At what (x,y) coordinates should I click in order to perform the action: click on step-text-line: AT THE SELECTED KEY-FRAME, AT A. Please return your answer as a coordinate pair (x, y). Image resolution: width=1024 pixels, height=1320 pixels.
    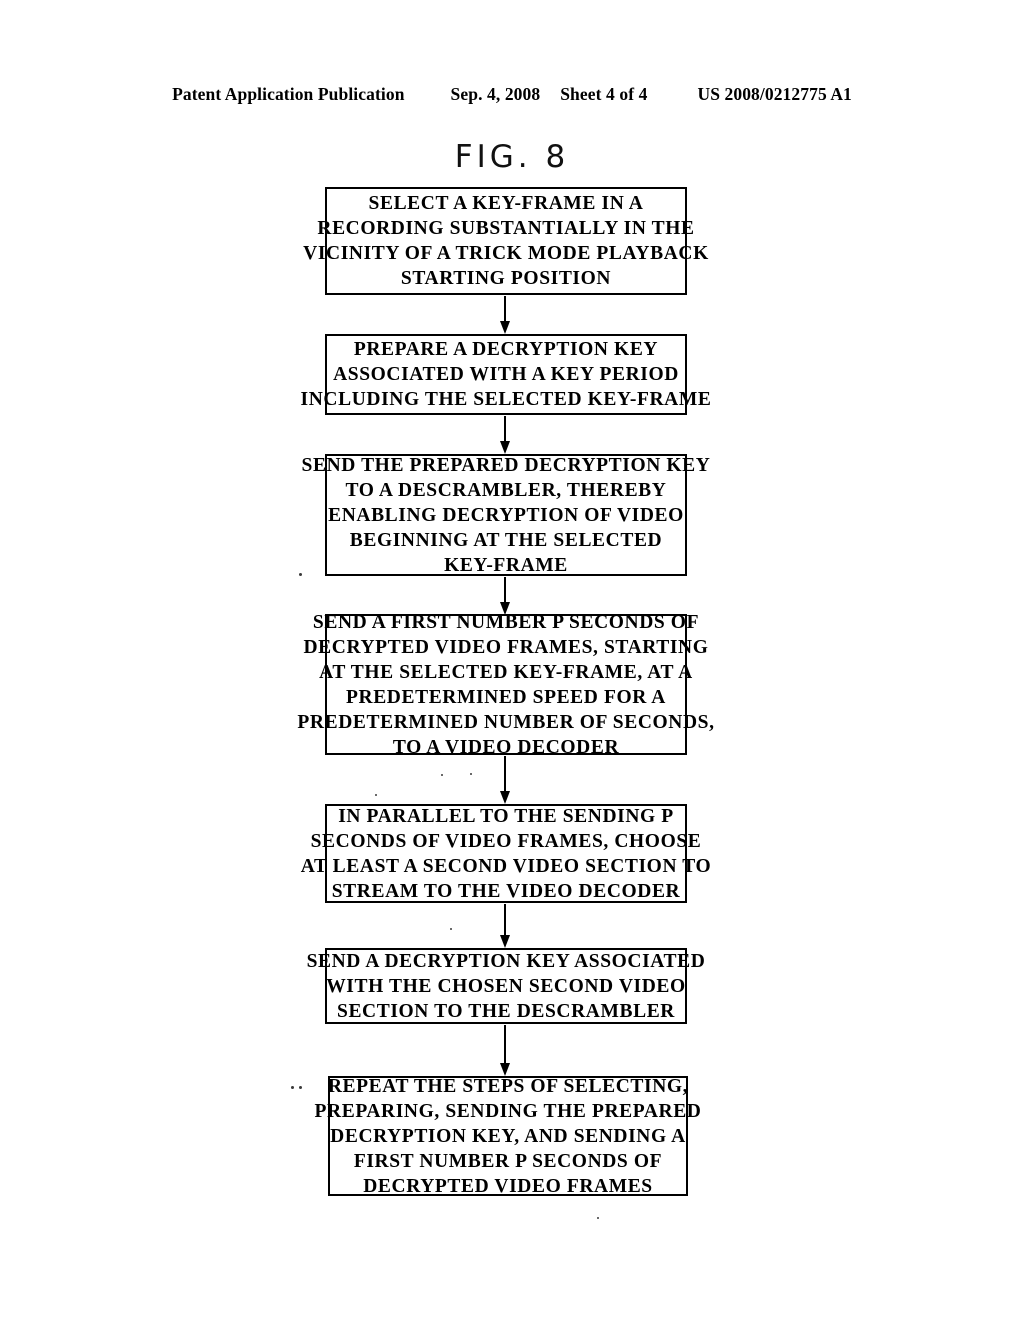
    Looking at the image, I should click on (506, 672).